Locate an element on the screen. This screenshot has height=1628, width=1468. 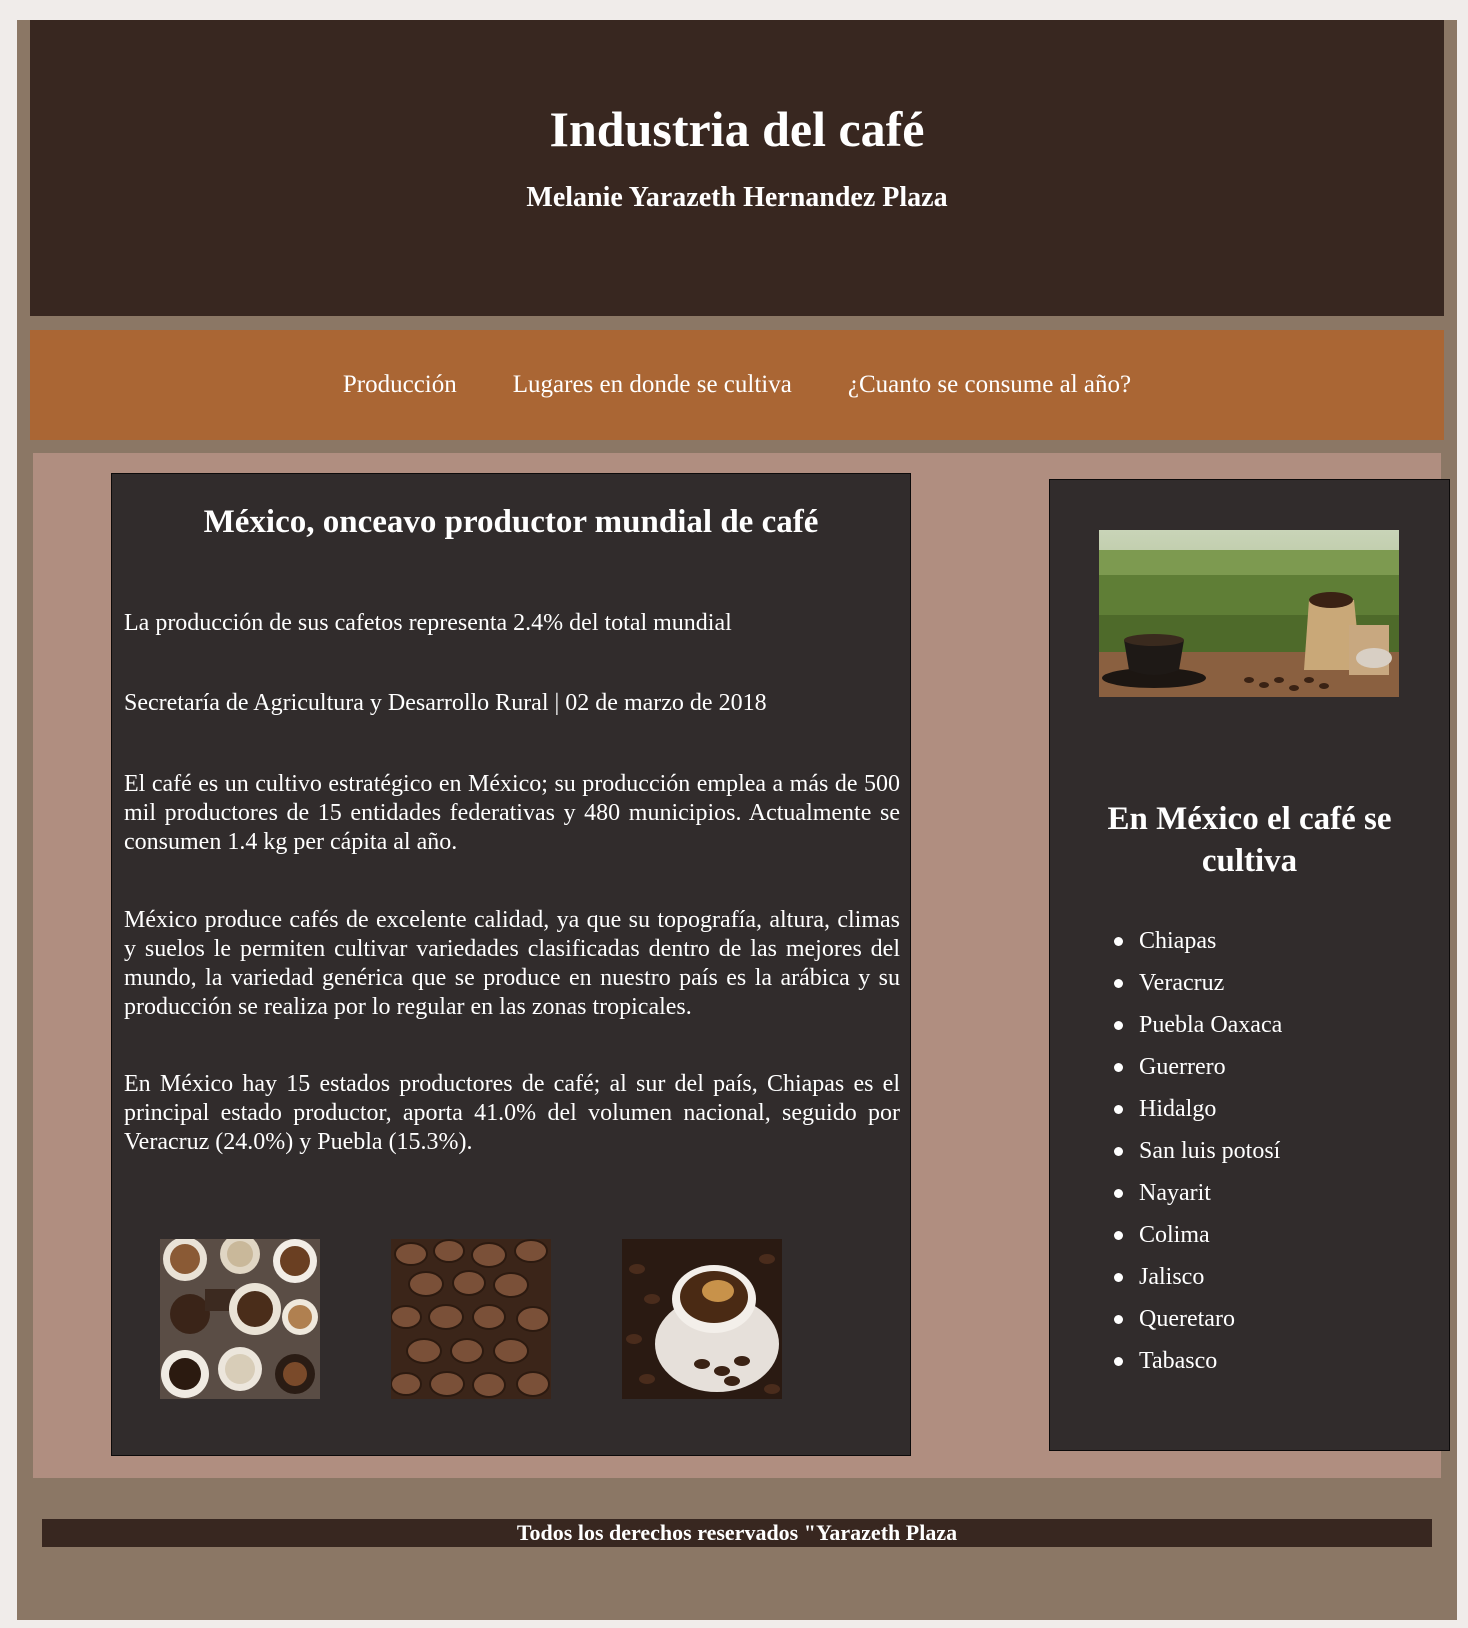
list-item: Queretaro is located at coordinates (1197, 1319).